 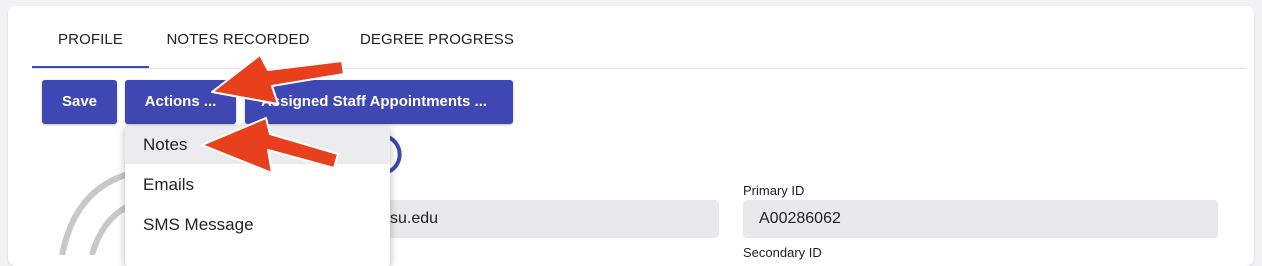 What do you see at coordinates (90, 40) in the screenshot?
I see `tab-profile: PROFILE` at bounding box center [90, 40].